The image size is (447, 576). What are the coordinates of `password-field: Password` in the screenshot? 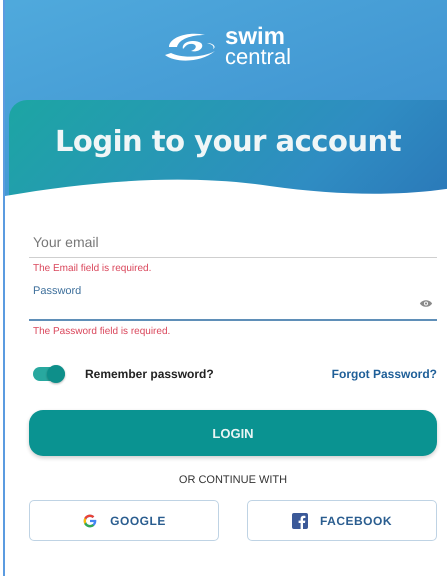 It's located at (233, 301).